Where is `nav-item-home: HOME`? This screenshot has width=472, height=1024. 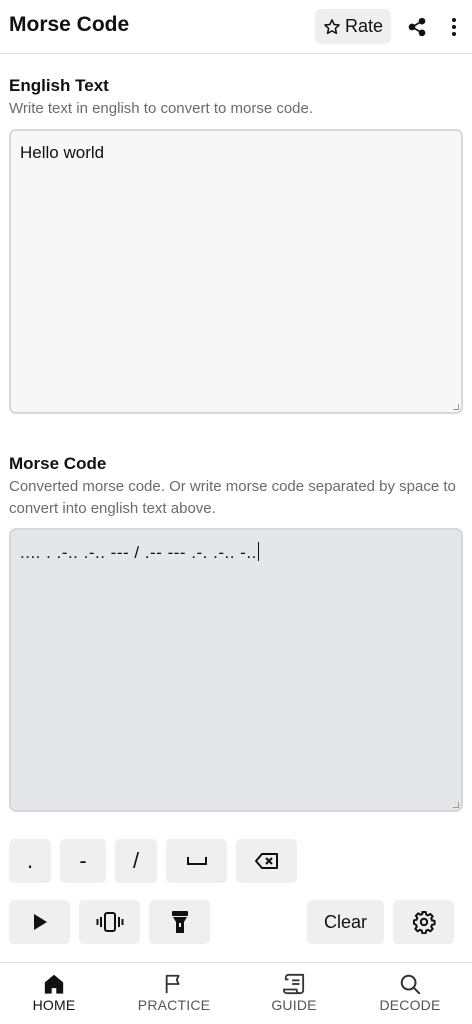
nav-item-home: HOME is located at coordinates (54, 993).